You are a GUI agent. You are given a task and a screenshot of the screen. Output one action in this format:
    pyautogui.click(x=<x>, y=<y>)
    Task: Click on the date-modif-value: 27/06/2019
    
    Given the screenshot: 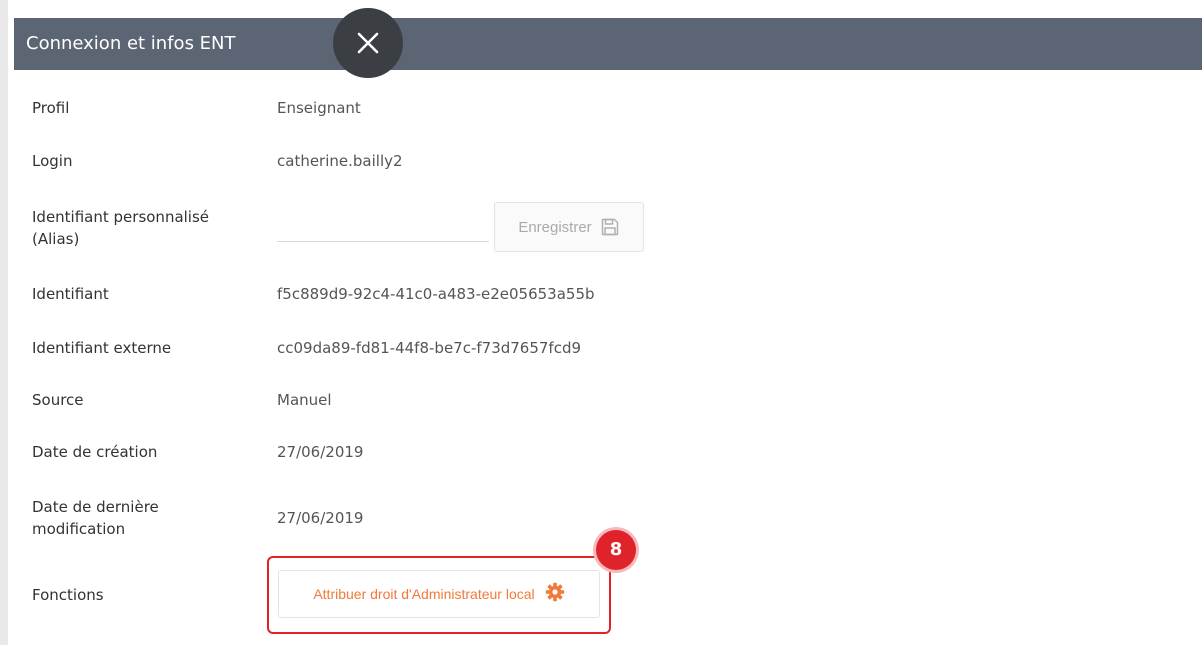 What is the action you would take?
    pyautogui.click(x=320, y=518)
    